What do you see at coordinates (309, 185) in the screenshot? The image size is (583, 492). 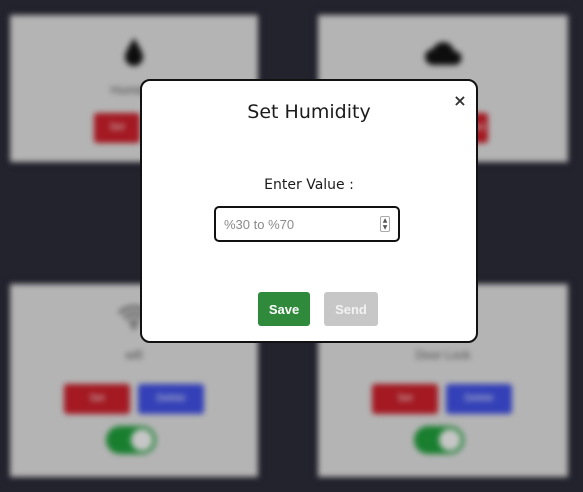 I see `enter-value-label: Enter Value :` at bounding box center [309, 185].